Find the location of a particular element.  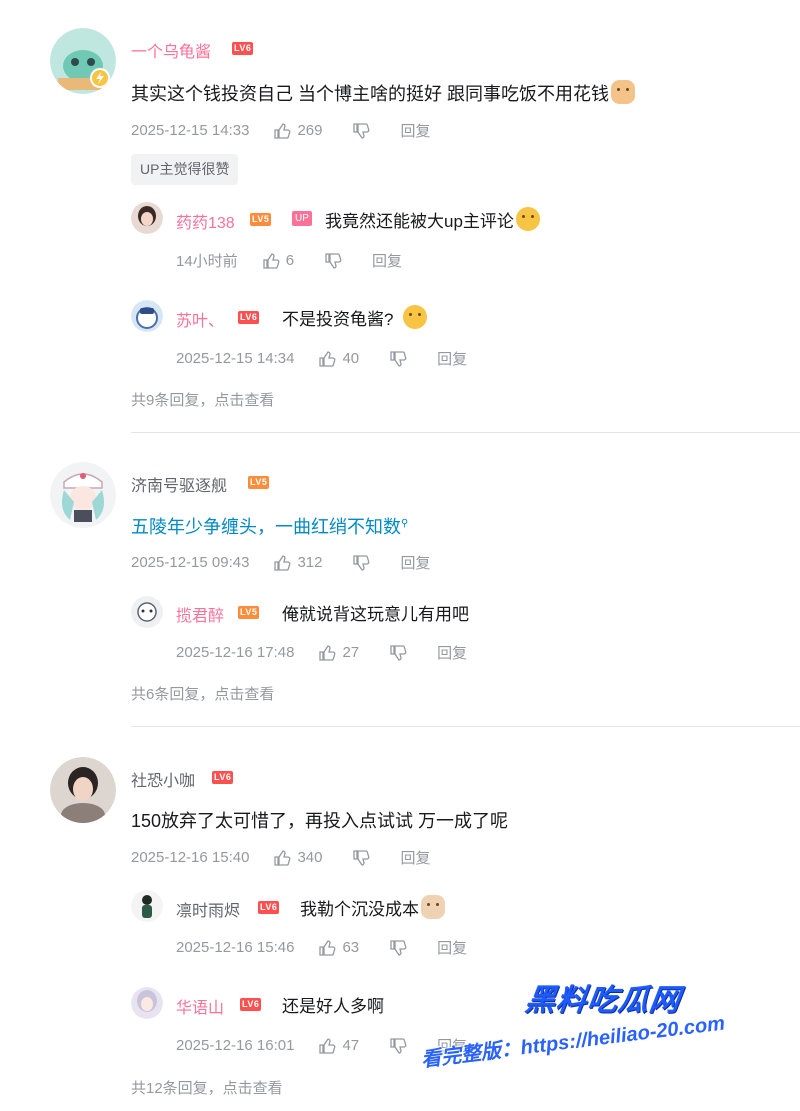

comment-meta: 2025-12-15 14:33 269 回复 is located at coordinates (280, 130).